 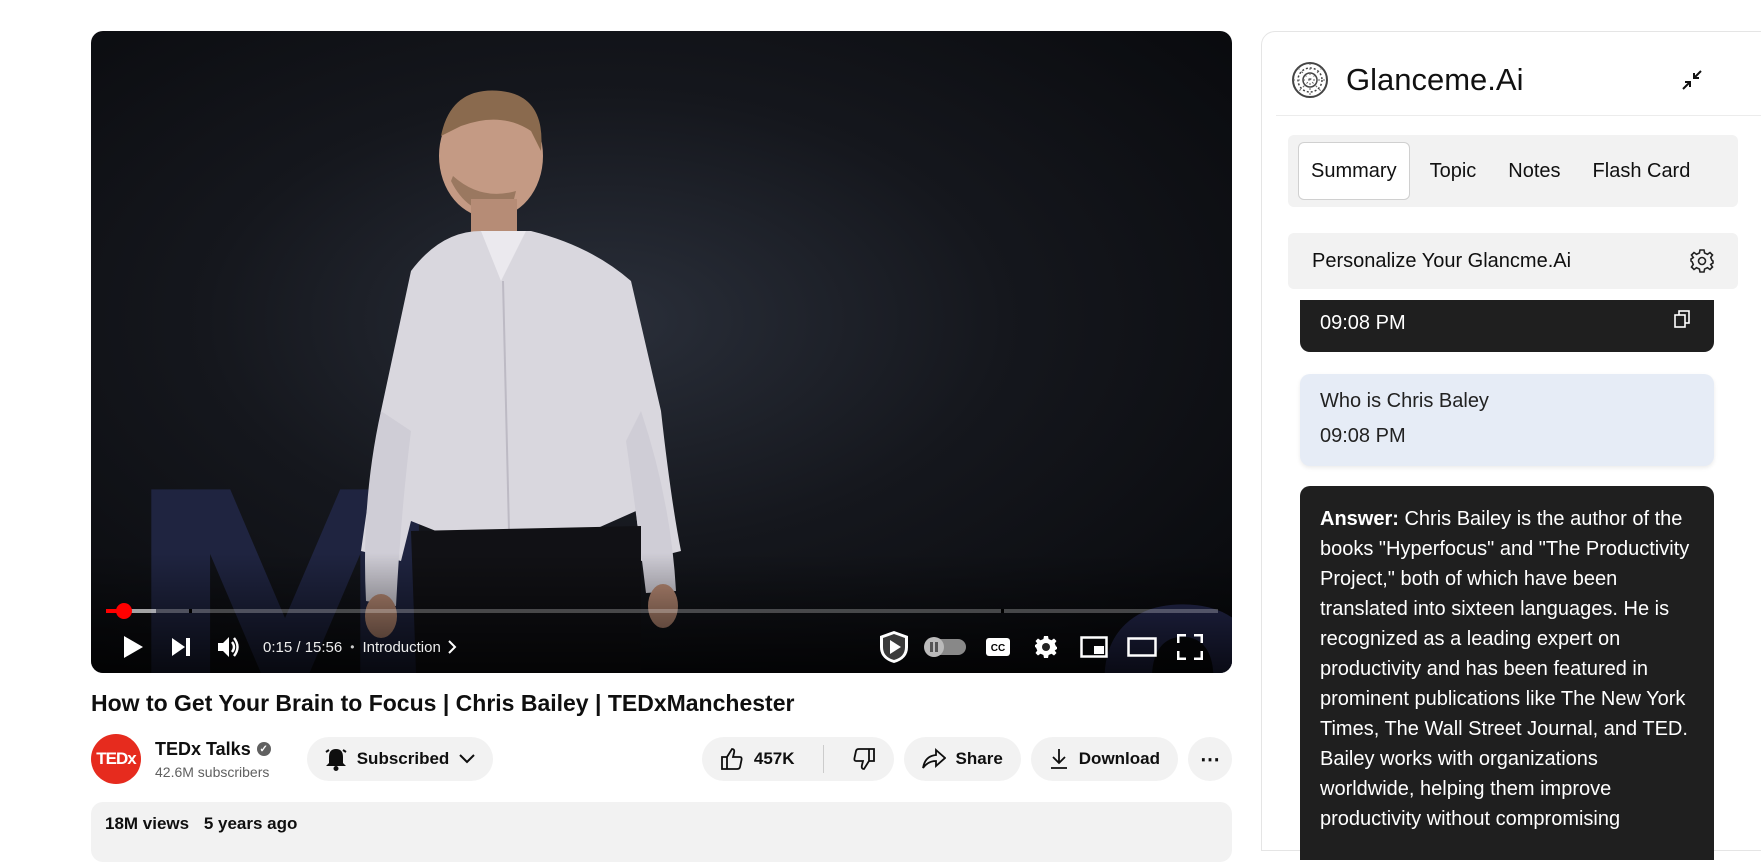 I want to click on chapter-button: Introduction, so click(x=409, y=647).